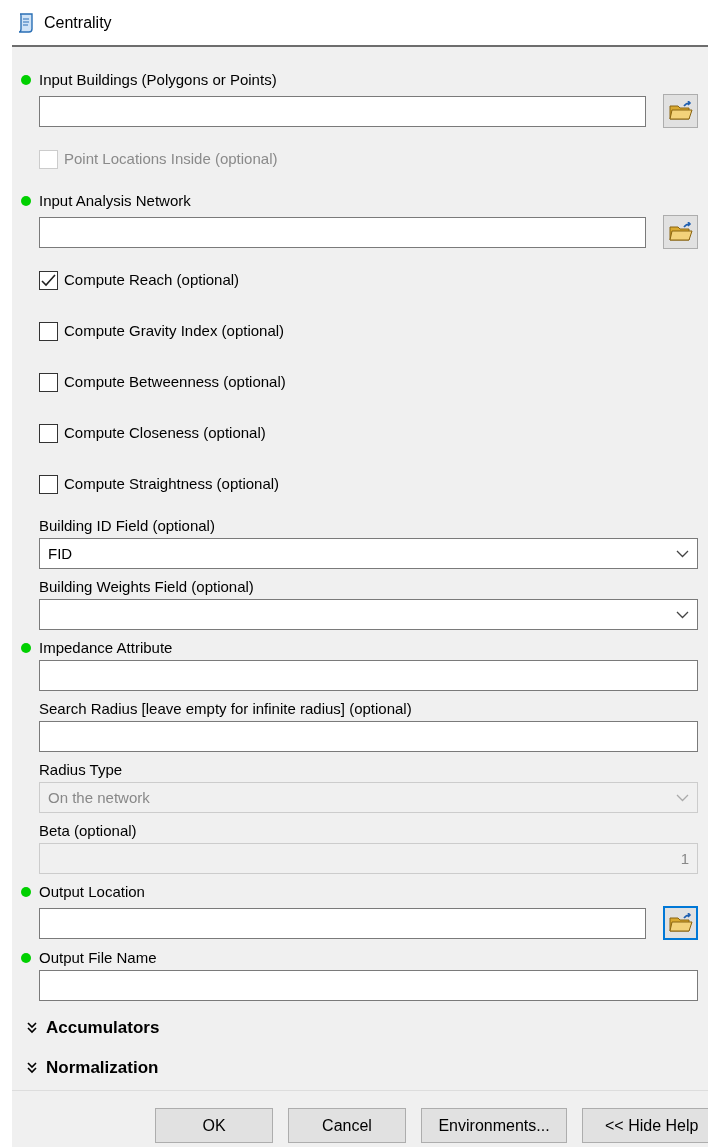  I want to click on hide-help-button: << Hide Help, so click(645, 1125).